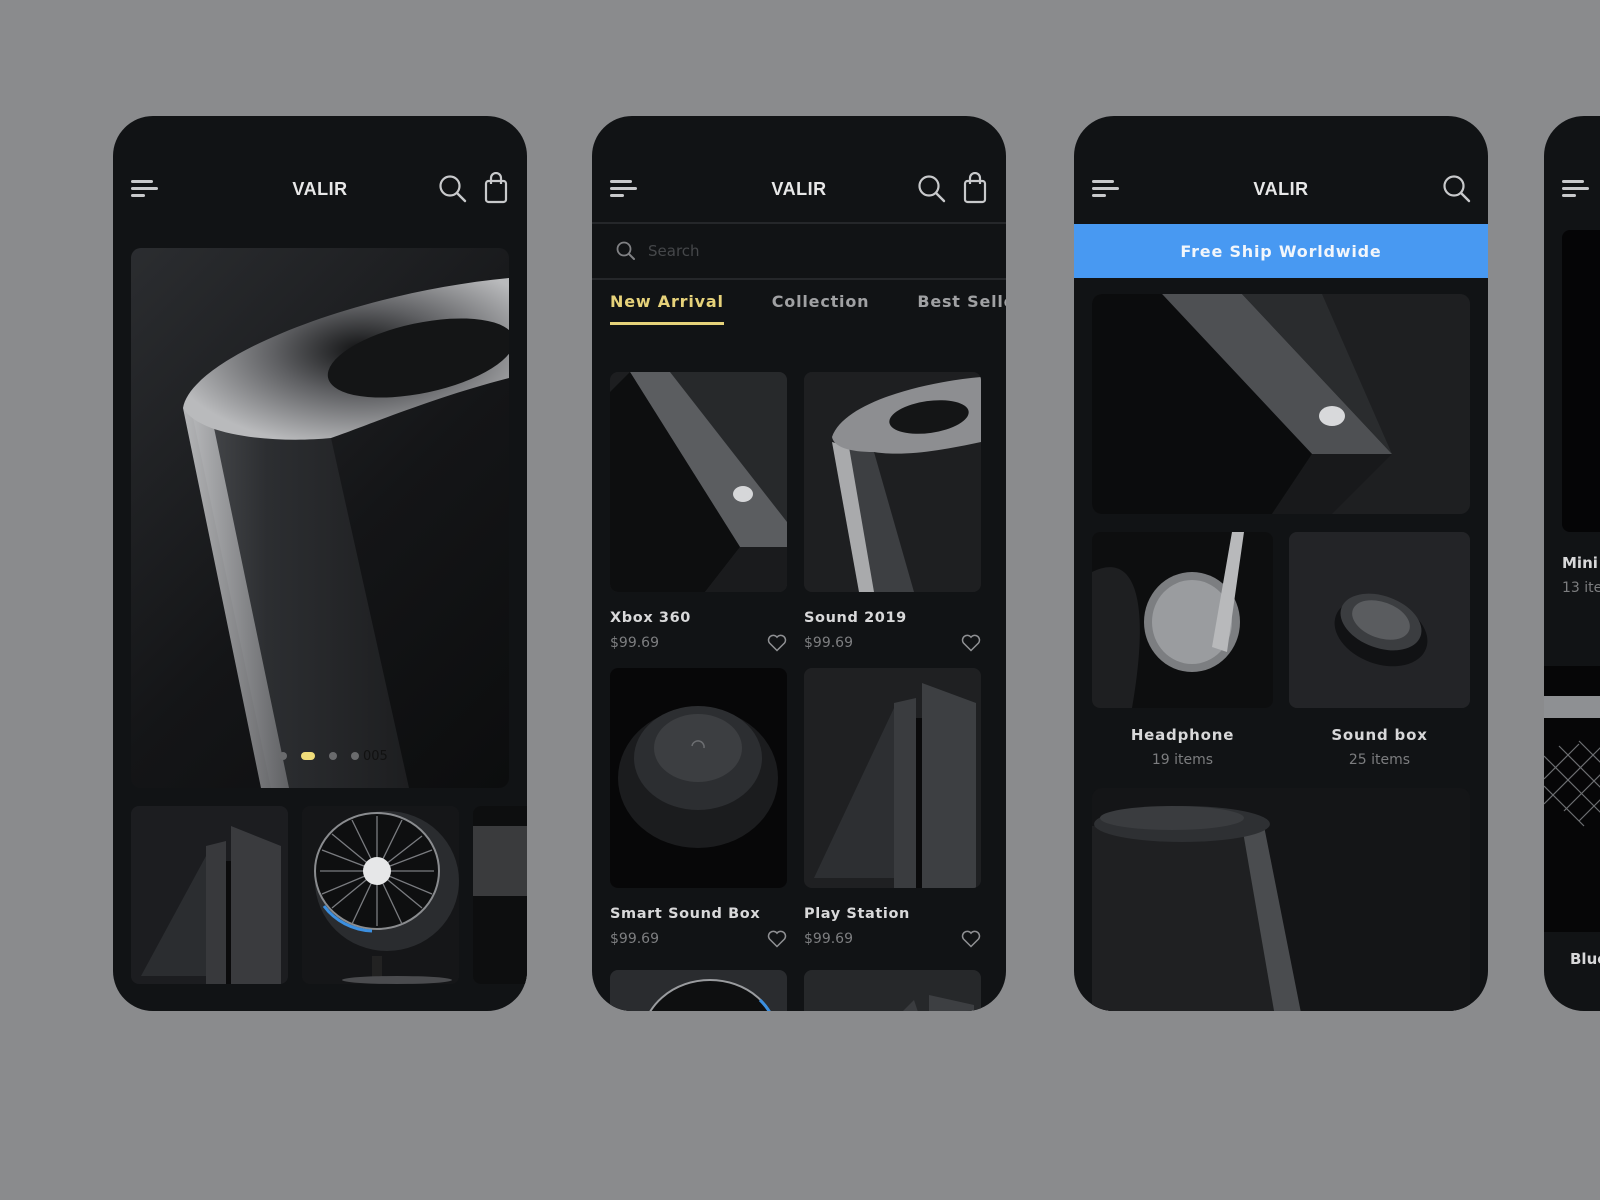 Image resolution: width=1600 pixels, height=1200 pixels. I want to click on divider, so click(799, 279).